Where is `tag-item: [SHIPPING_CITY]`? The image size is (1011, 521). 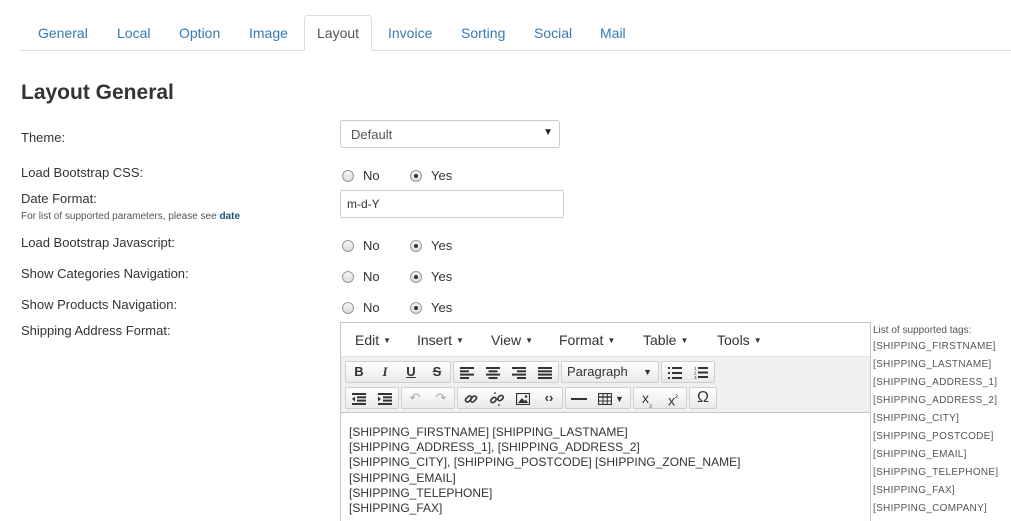
tag-item: [SHIPPING_CITY] is located at coordinates (916, 418).